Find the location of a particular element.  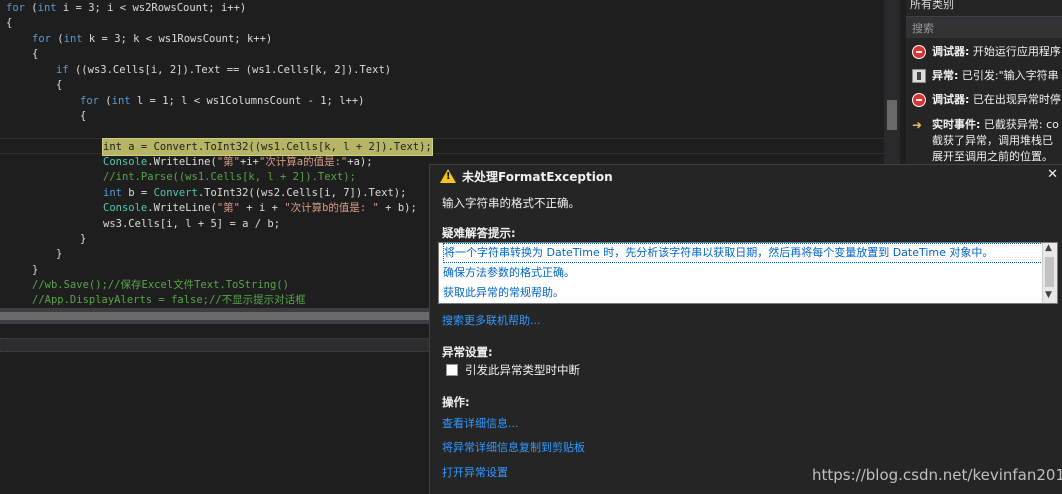

code-line: //int.Parse((ws1.Cells[k, l + 2]).Text); is located at coordinates (229, 177).